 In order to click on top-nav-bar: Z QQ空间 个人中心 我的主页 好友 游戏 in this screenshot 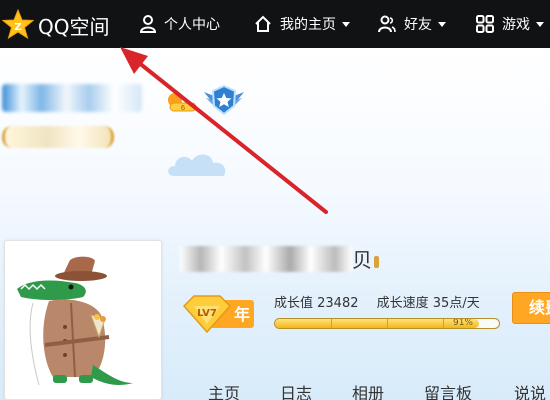, I will do `click(275, 24)`.